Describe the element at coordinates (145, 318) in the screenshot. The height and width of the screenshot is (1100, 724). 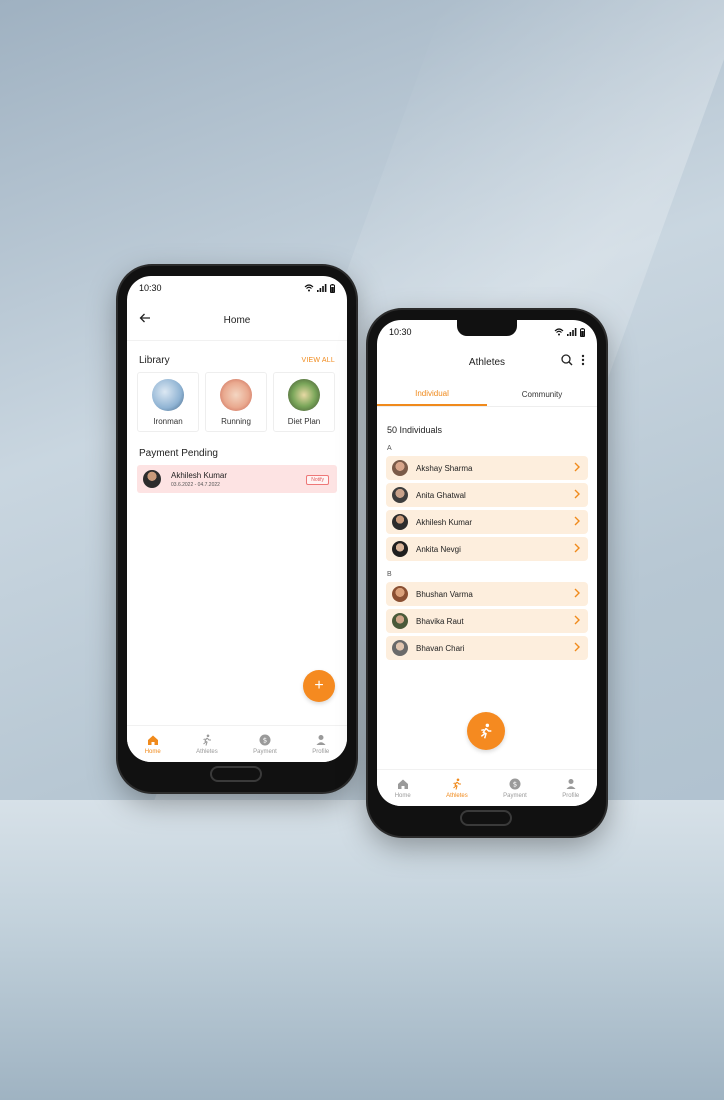
I see `back-arrow-icon` at that location.